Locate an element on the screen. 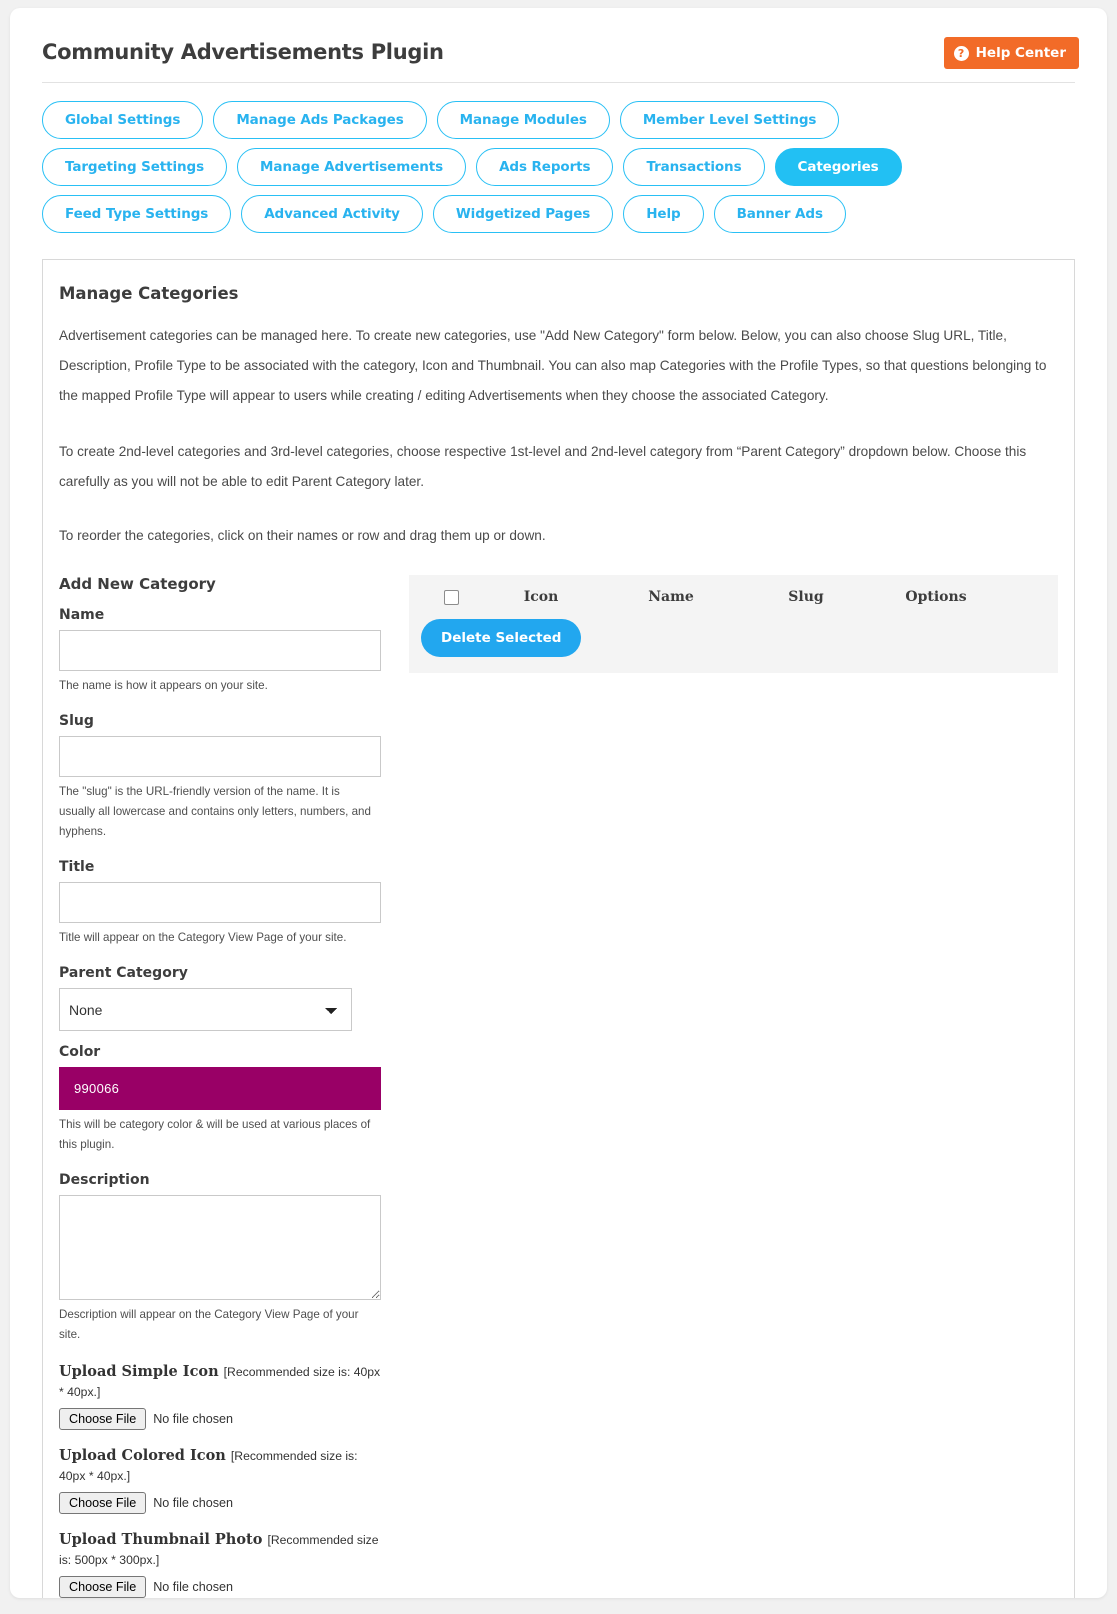  tab-label: Manage Advertisements is located at coordinates (352, 167).